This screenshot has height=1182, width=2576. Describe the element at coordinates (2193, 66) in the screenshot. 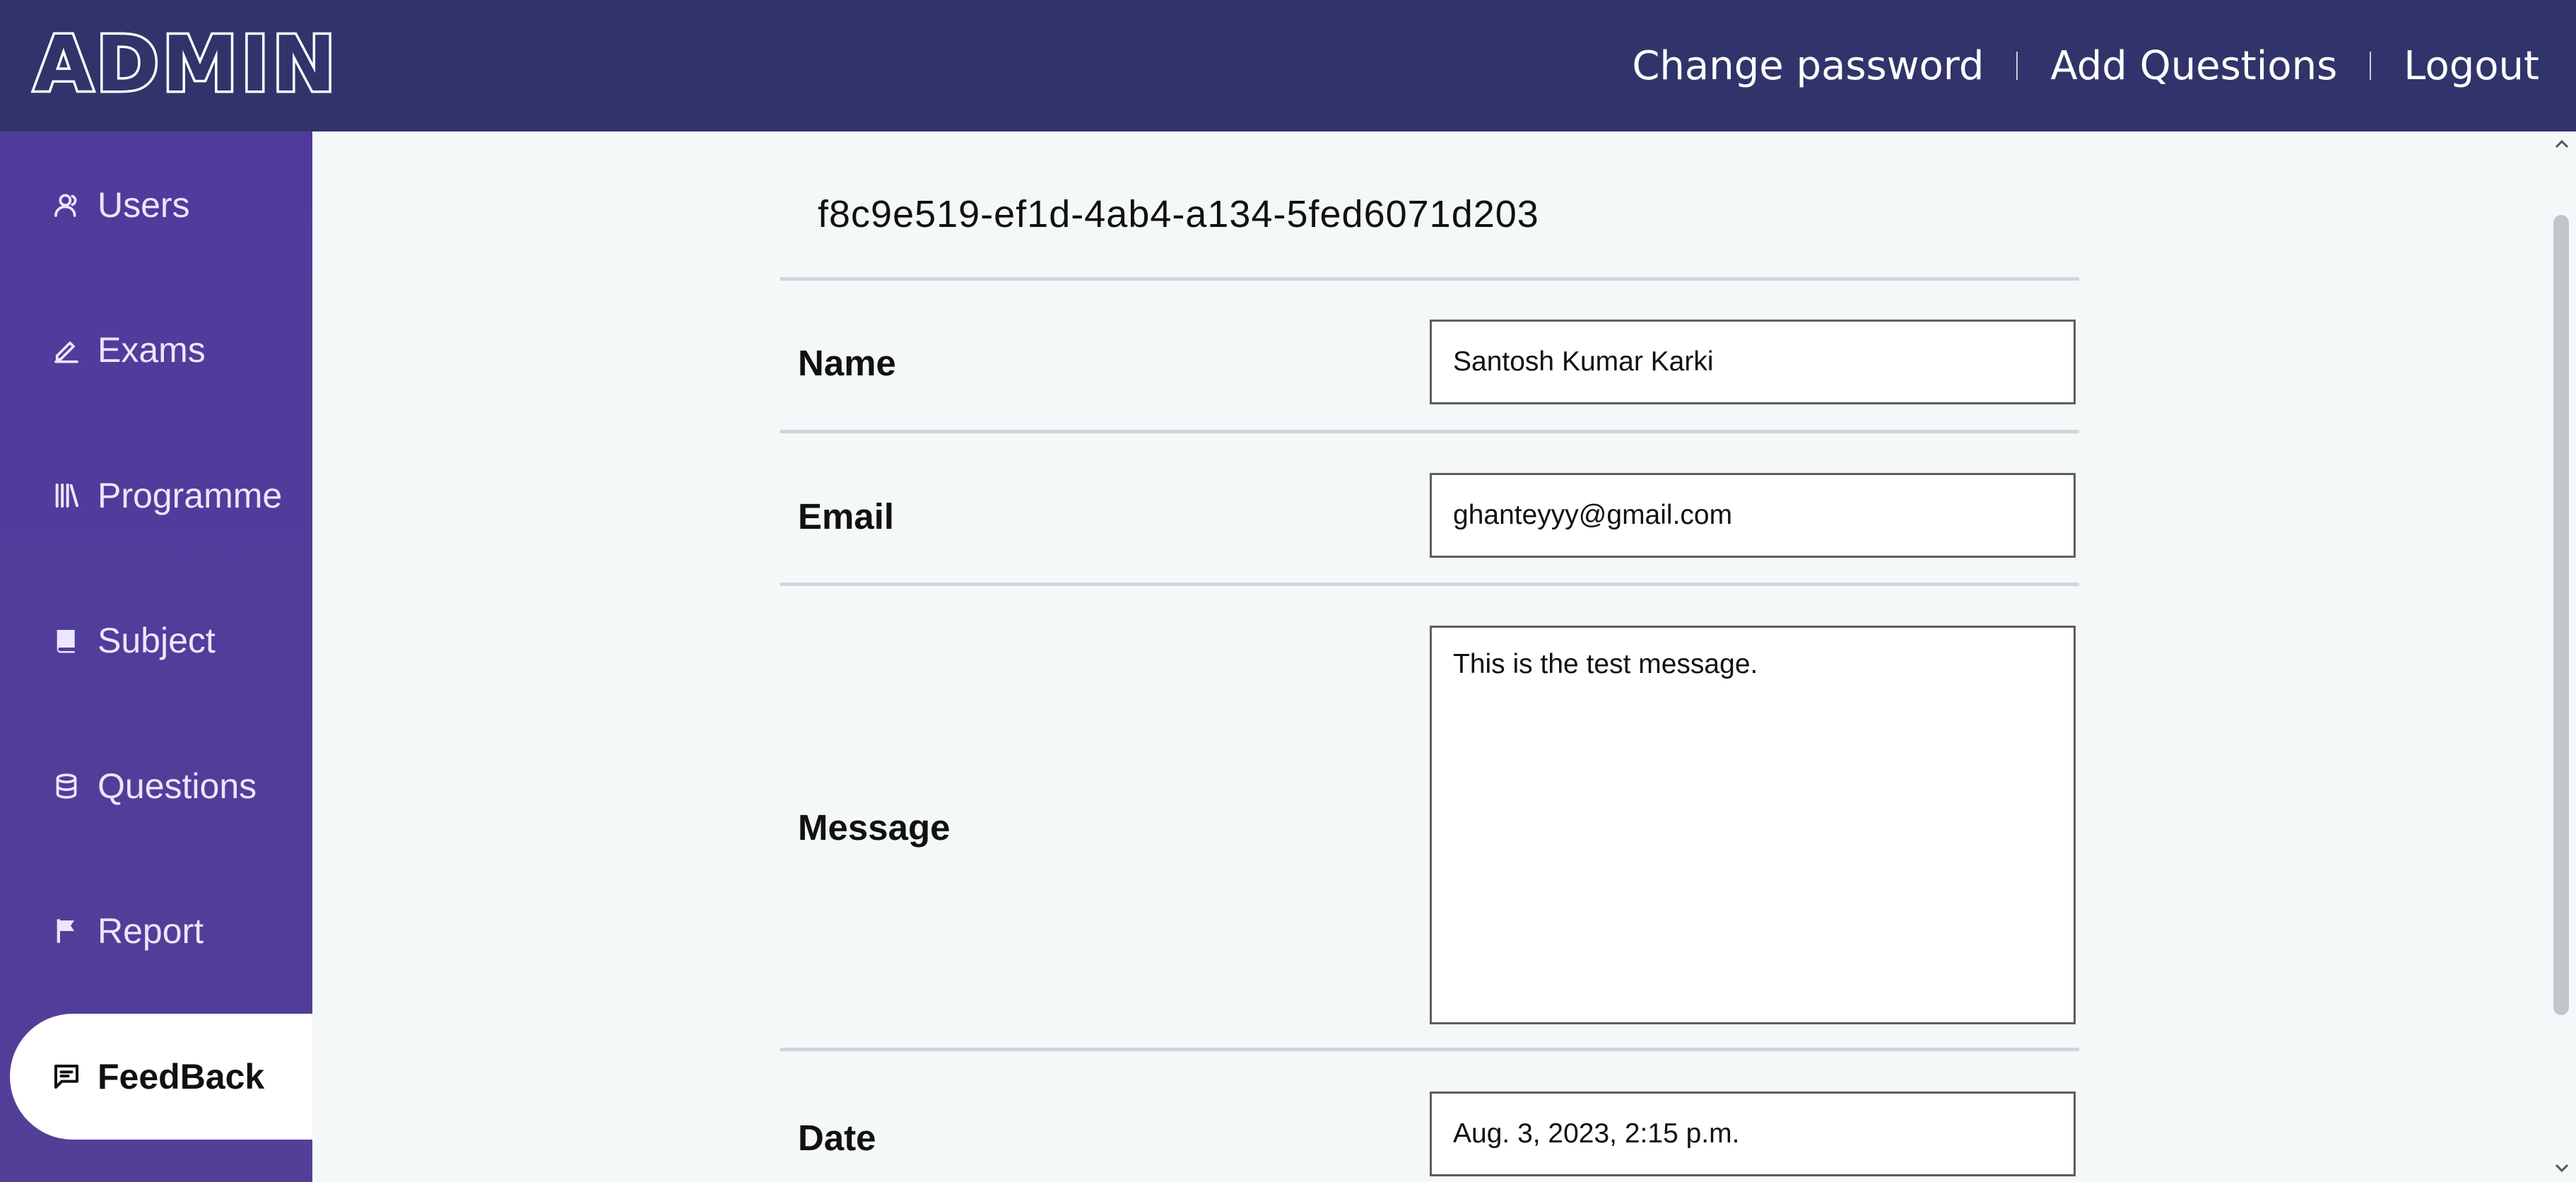

I see `add-questions-link: Add Questions` at that location.